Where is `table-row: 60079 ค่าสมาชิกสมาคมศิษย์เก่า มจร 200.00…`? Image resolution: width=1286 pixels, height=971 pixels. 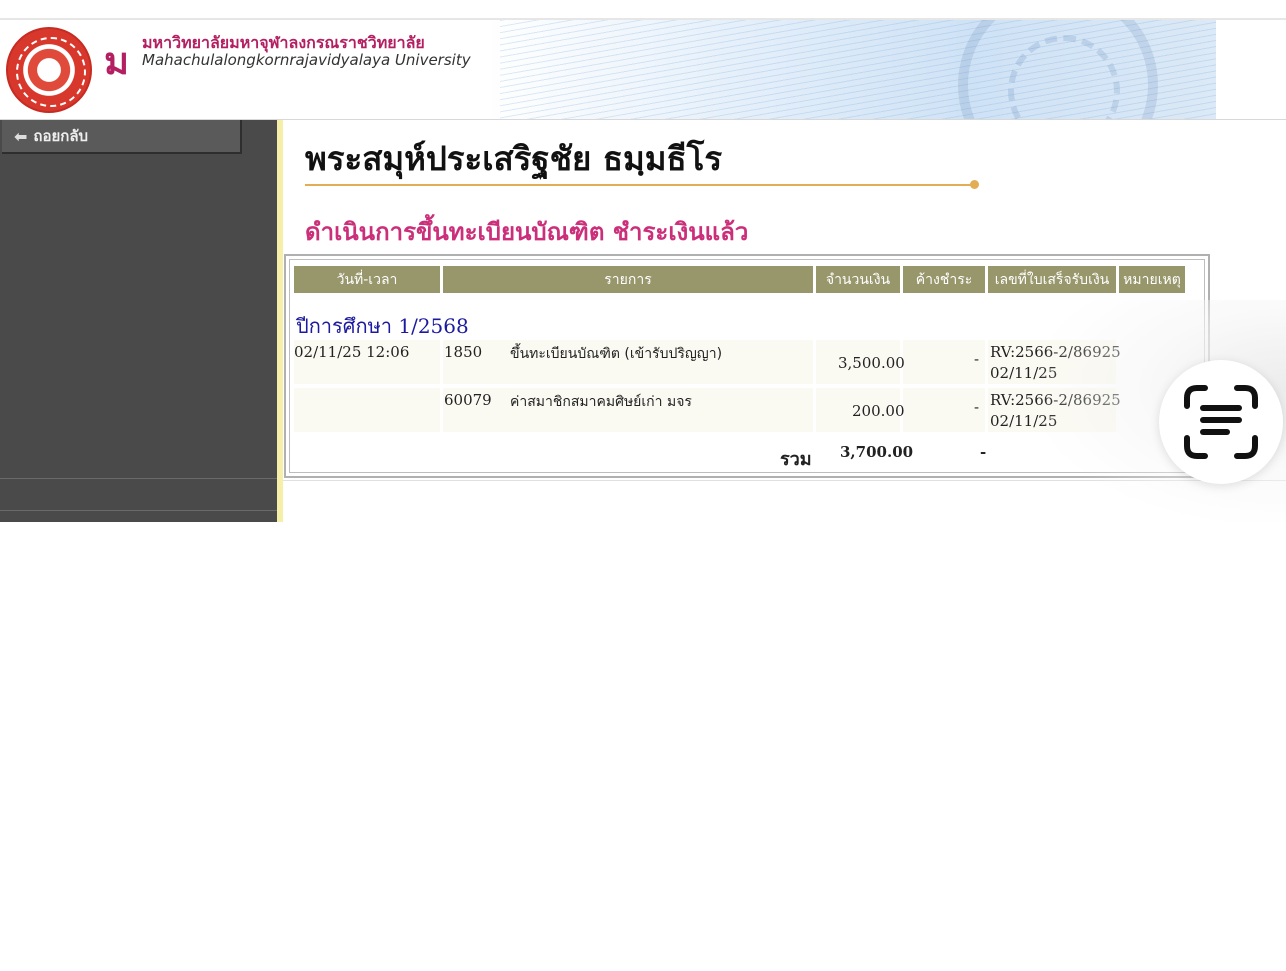
table-row: 60079 ค่าสมาชิกสมาคมศิษย์เก่า มจร 200.00… is located at coordinates (744, 410).